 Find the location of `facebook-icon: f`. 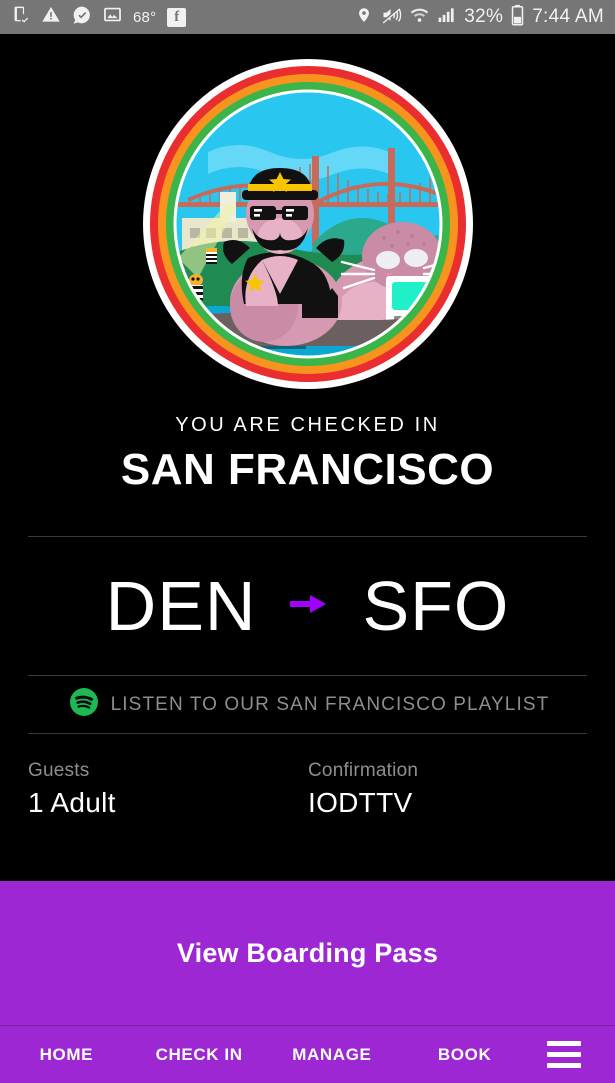

facebook-icon: f is located at coordinates (177, 17).